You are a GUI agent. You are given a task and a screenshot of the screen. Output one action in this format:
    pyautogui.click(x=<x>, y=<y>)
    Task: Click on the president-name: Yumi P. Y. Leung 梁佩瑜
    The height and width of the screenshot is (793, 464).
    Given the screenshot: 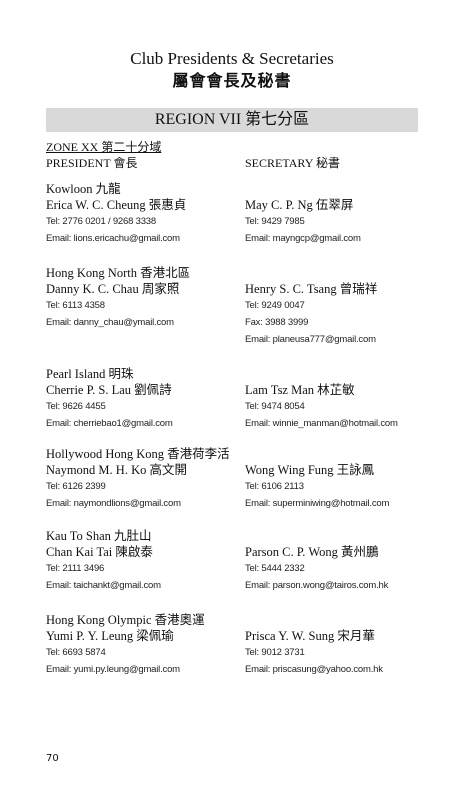 What is the action you would take?
    pyautogui.click(x=110, y=636)
    